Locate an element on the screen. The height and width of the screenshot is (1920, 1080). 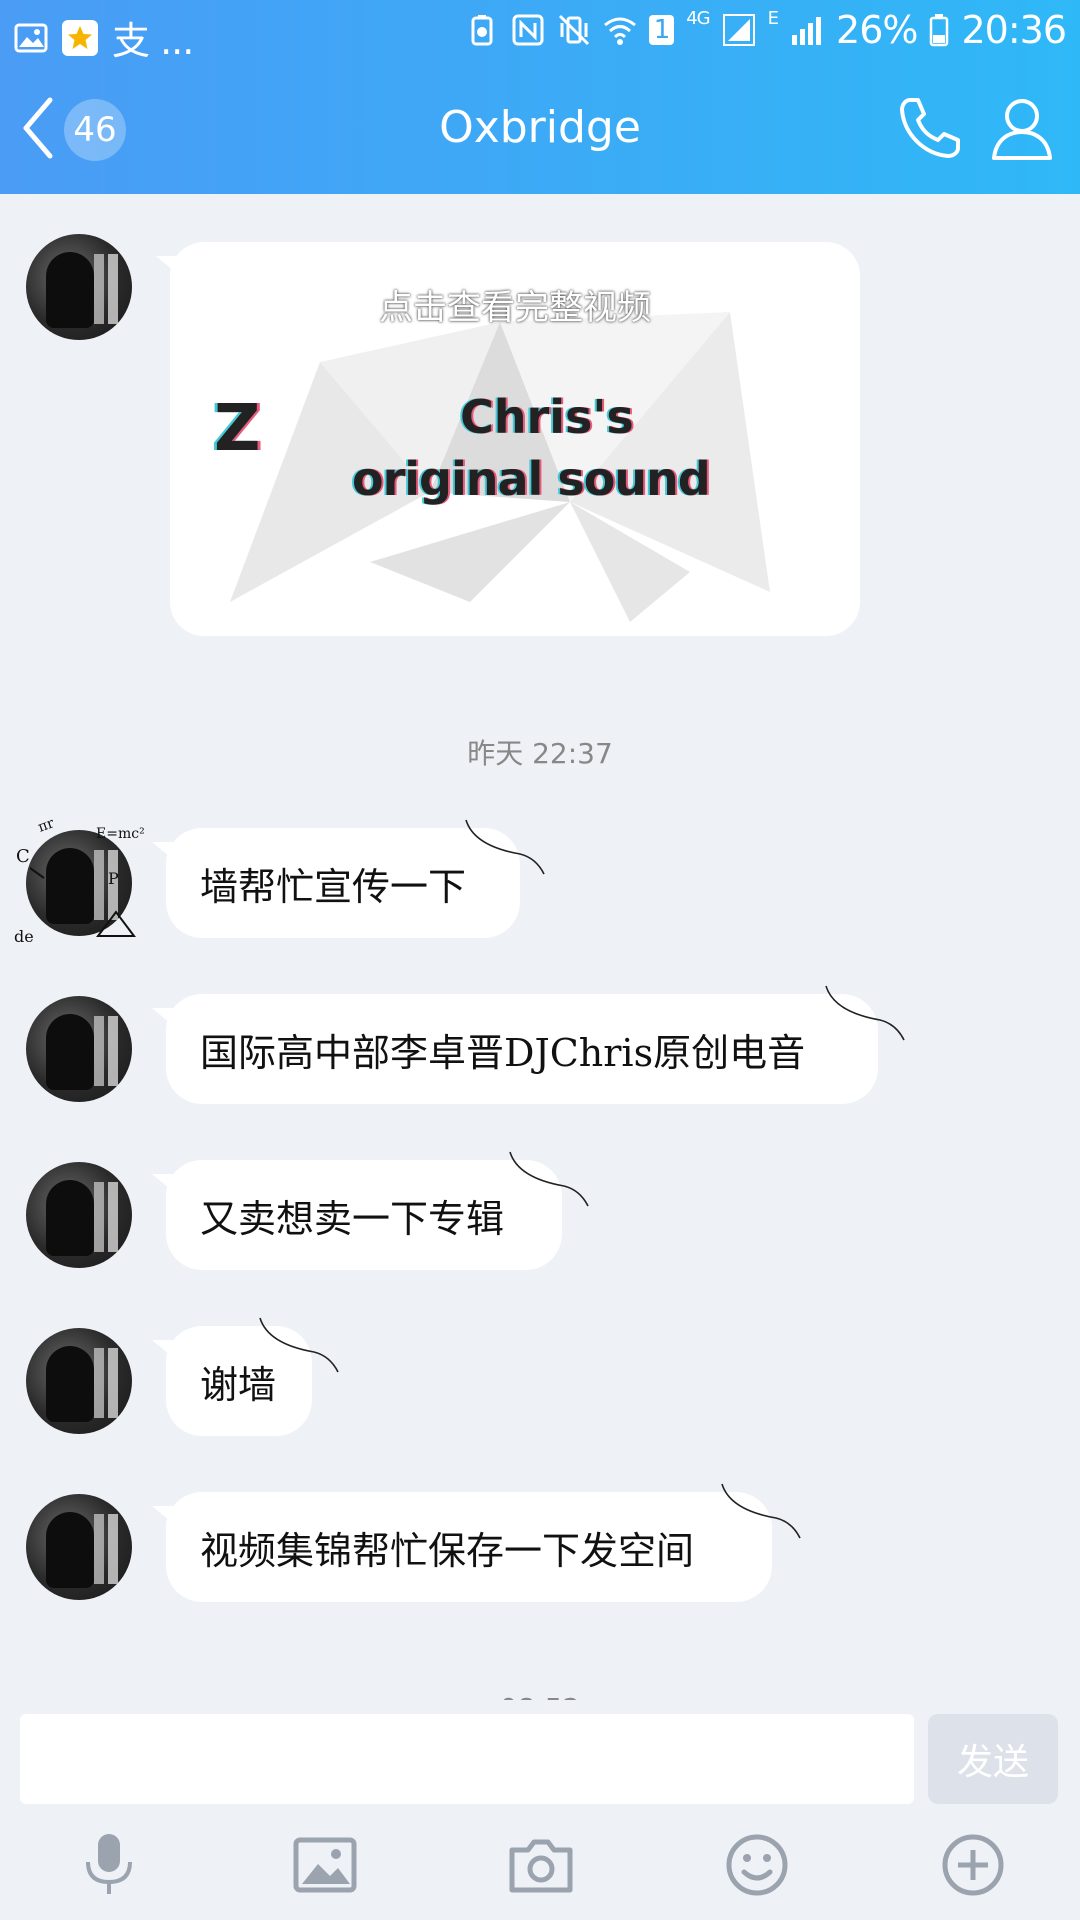
status-bar: 支 ... 1 4G E 26% 20:36 is located at coordinates (540, 32).